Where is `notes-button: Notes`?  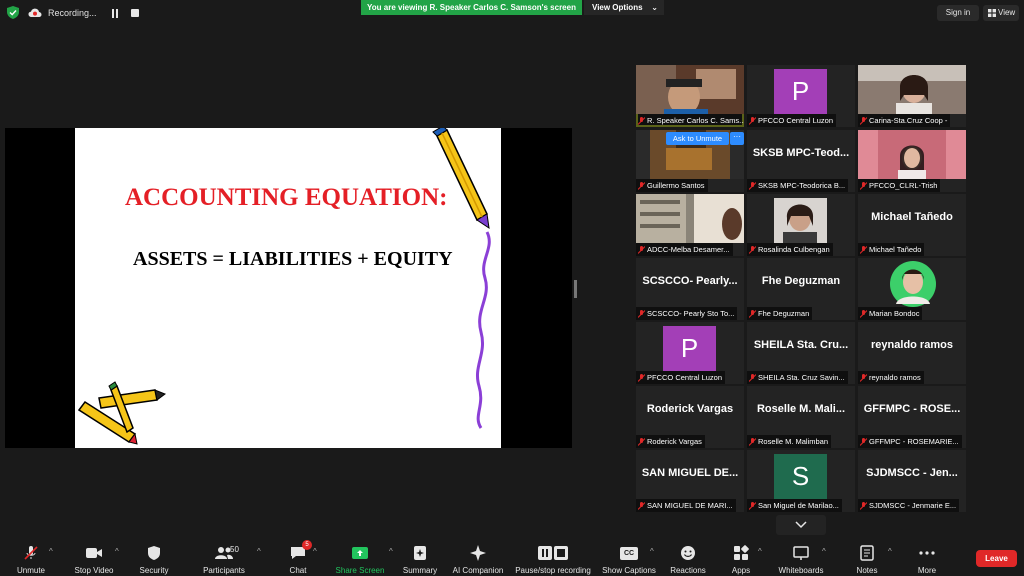
notes-button: Notes is located at coordinates (867, 557).